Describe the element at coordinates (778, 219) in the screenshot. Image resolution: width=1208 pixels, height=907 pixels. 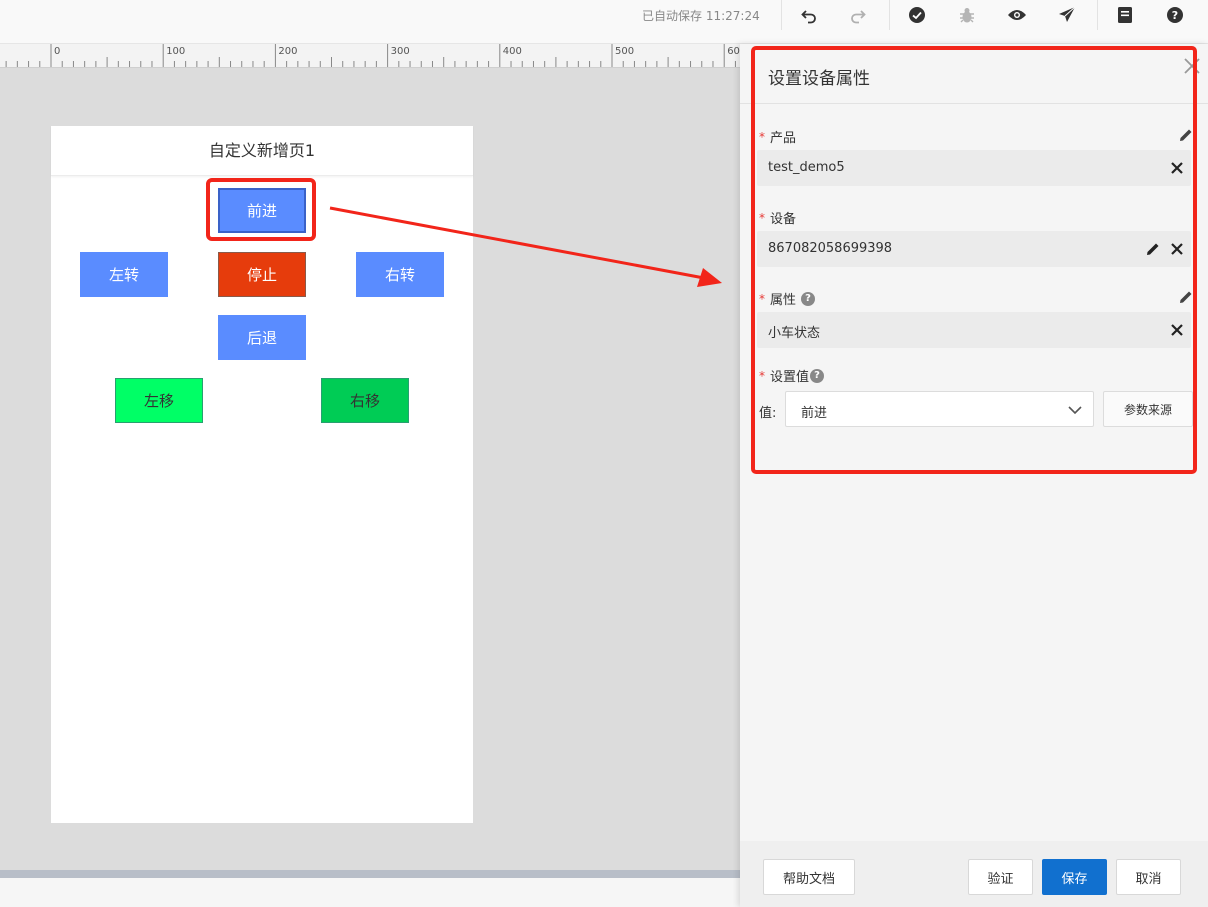
I see `device-label: * 设备` at that location.